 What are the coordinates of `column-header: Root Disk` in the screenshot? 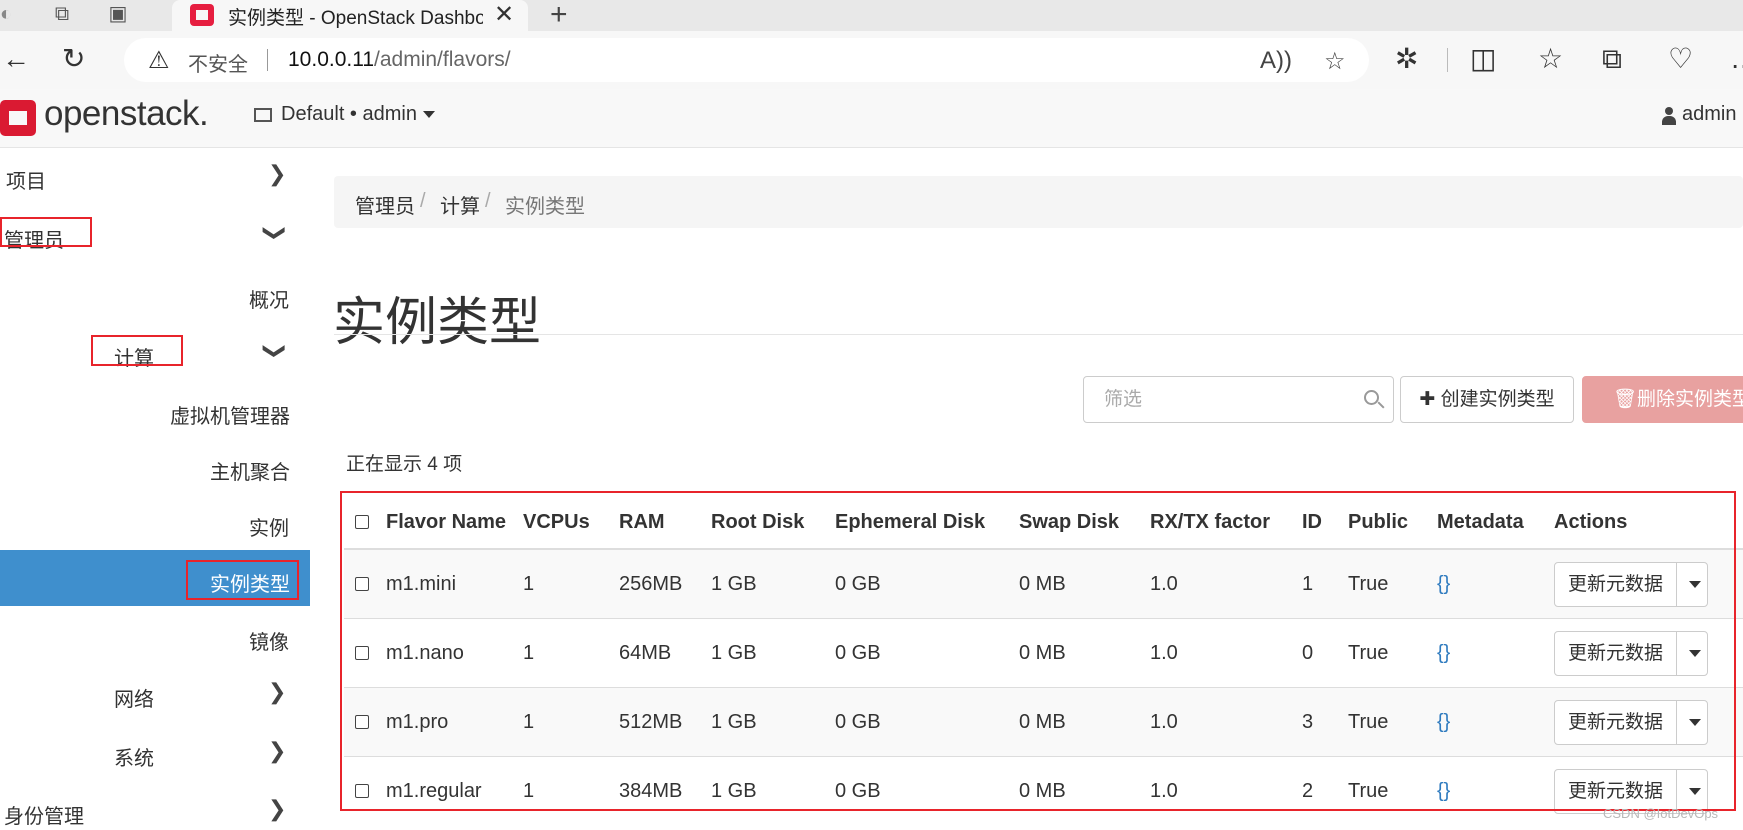 It's located at (773, 523).